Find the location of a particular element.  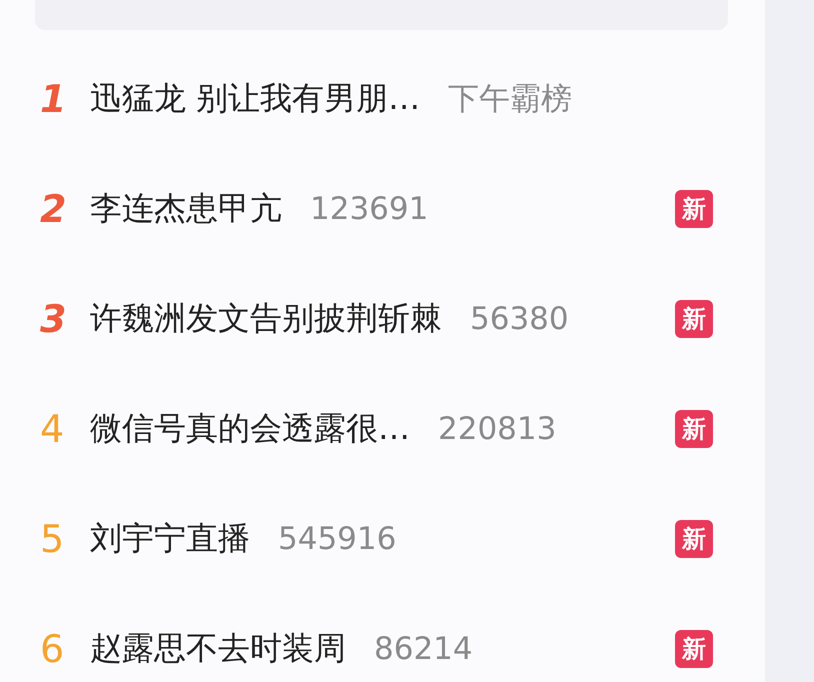

heat-count: 545916 is located at coordinates (337, 539).